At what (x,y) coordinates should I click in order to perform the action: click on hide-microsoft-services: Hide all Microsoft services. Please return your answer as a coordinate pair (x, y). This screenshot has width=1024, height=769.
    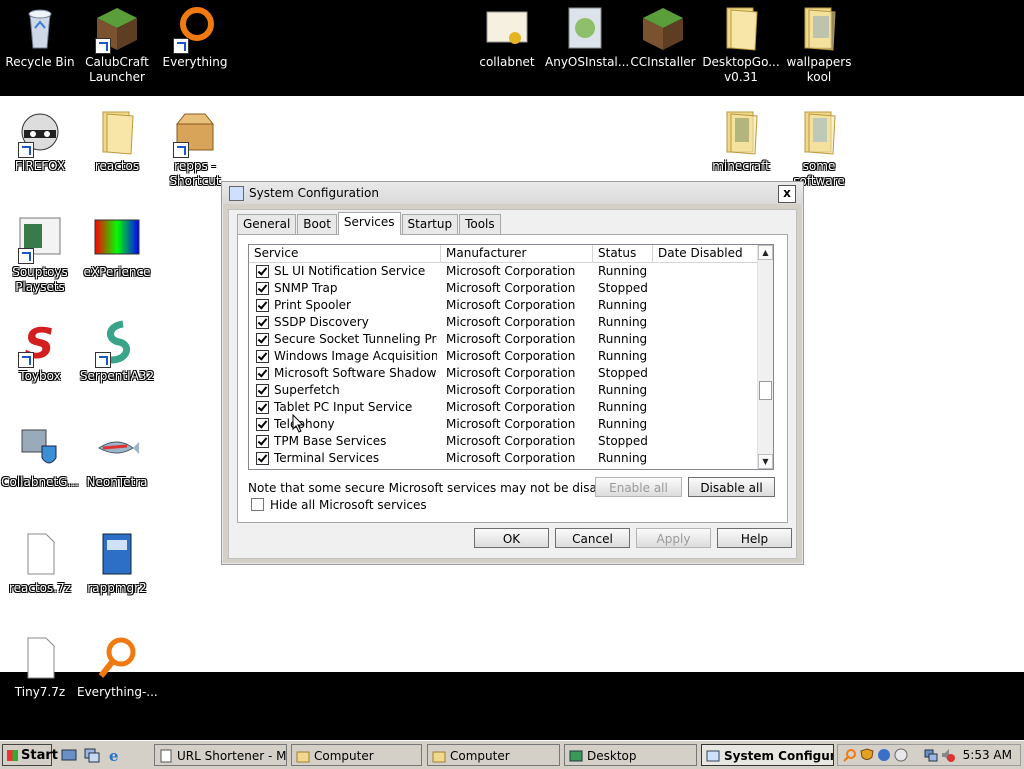
    Looking at the image, I should click on (339, 505).